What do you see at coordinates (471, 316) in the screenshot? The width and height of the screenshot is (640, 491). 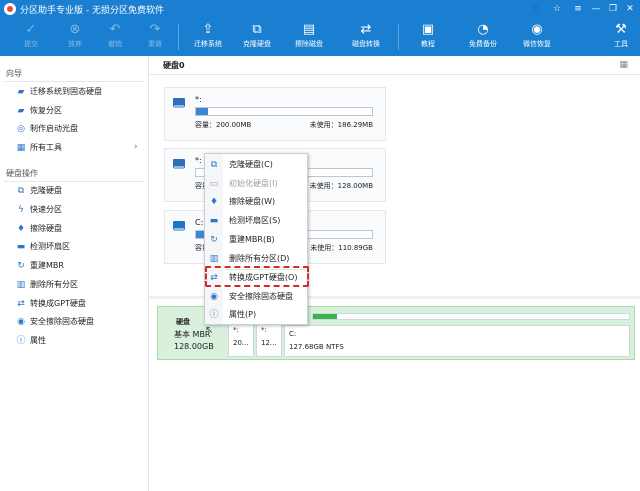 I see `disk-map-usage-bar` at bounding box center [471, 316].